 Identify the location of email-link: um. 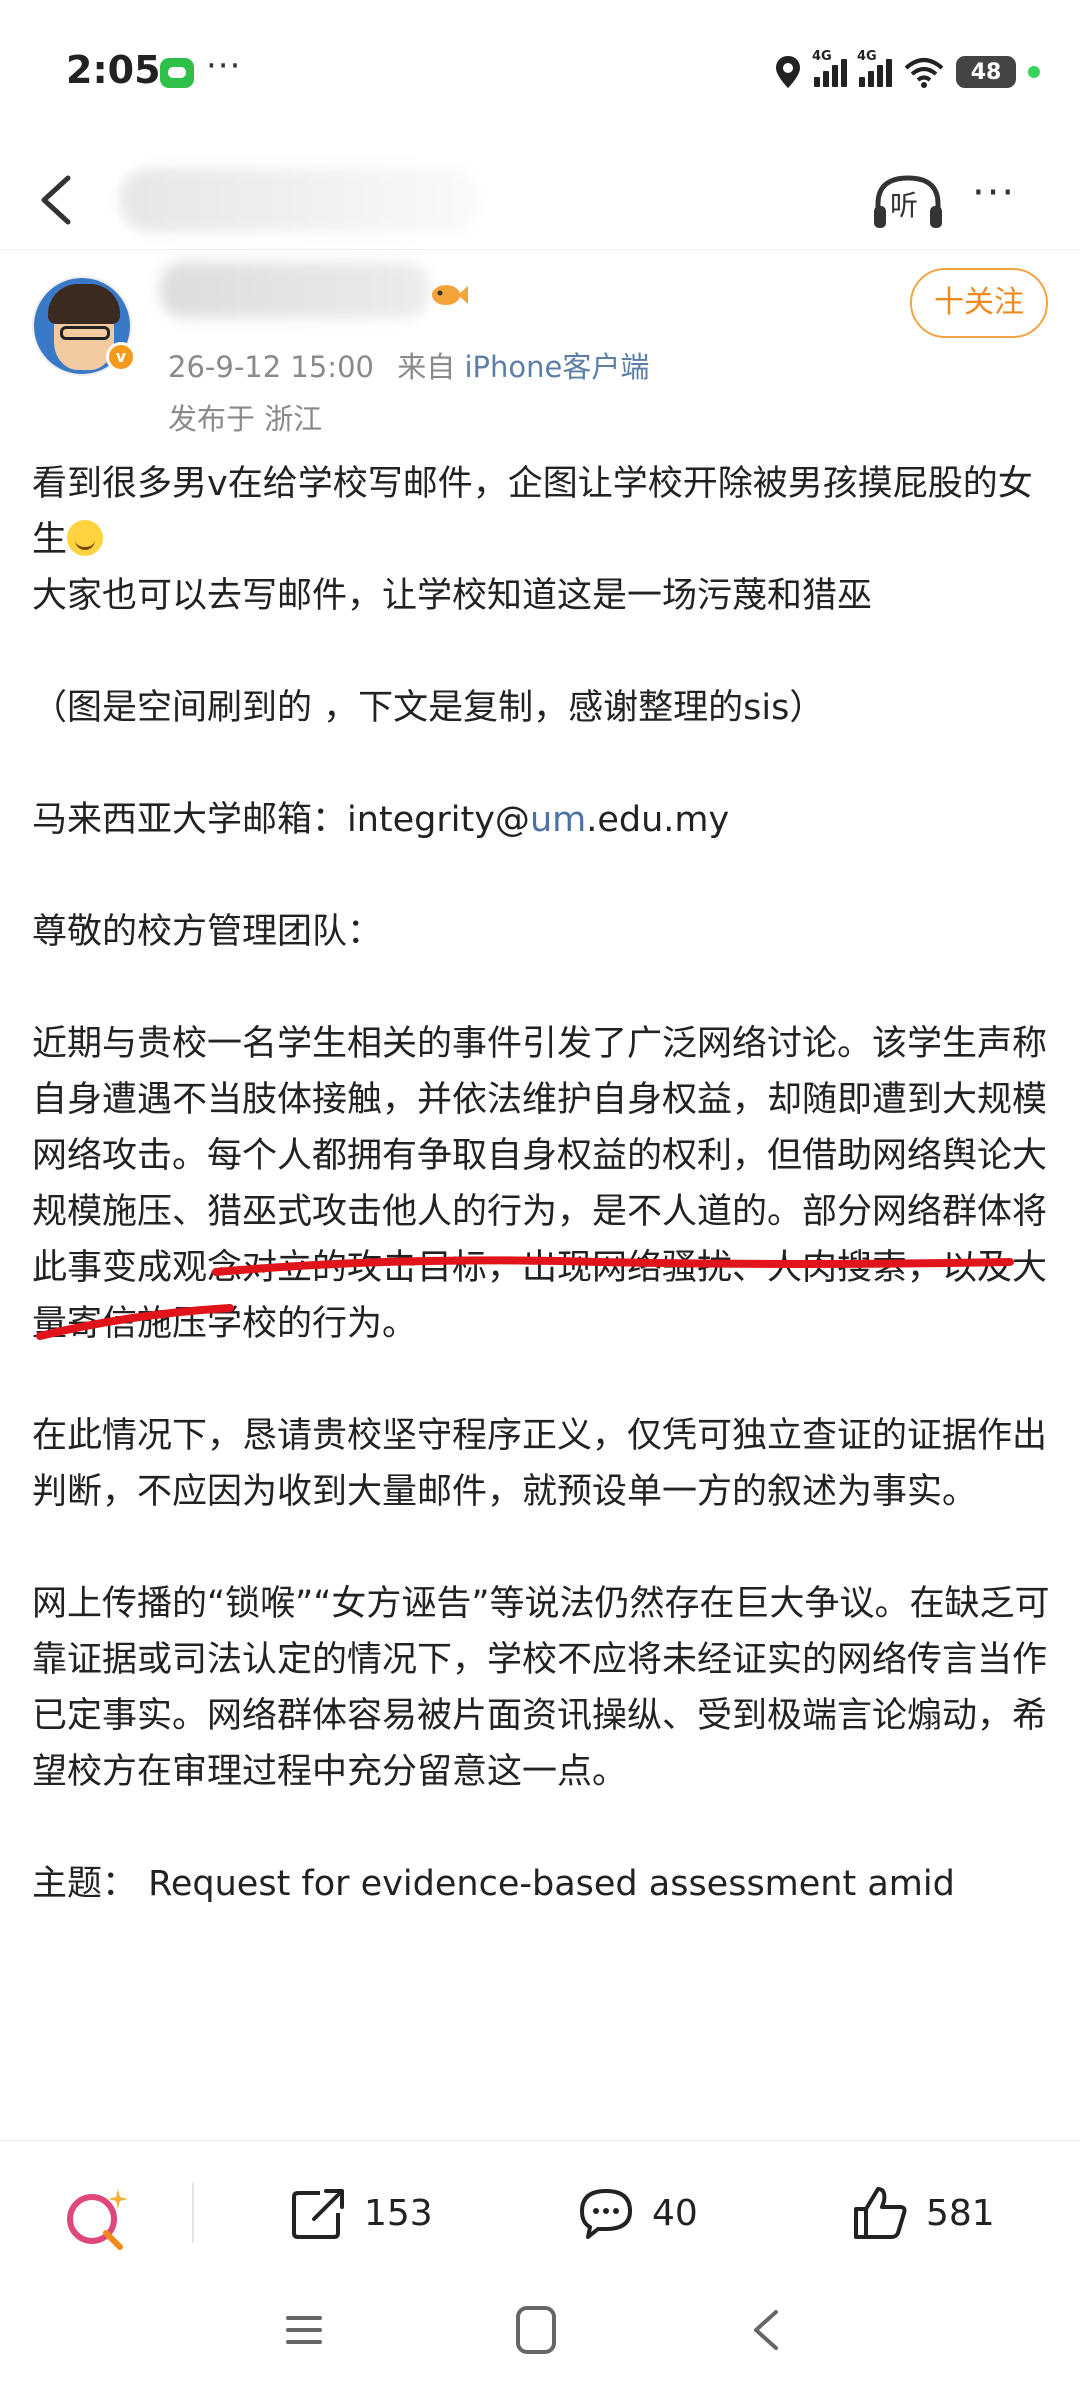
(558, 820).